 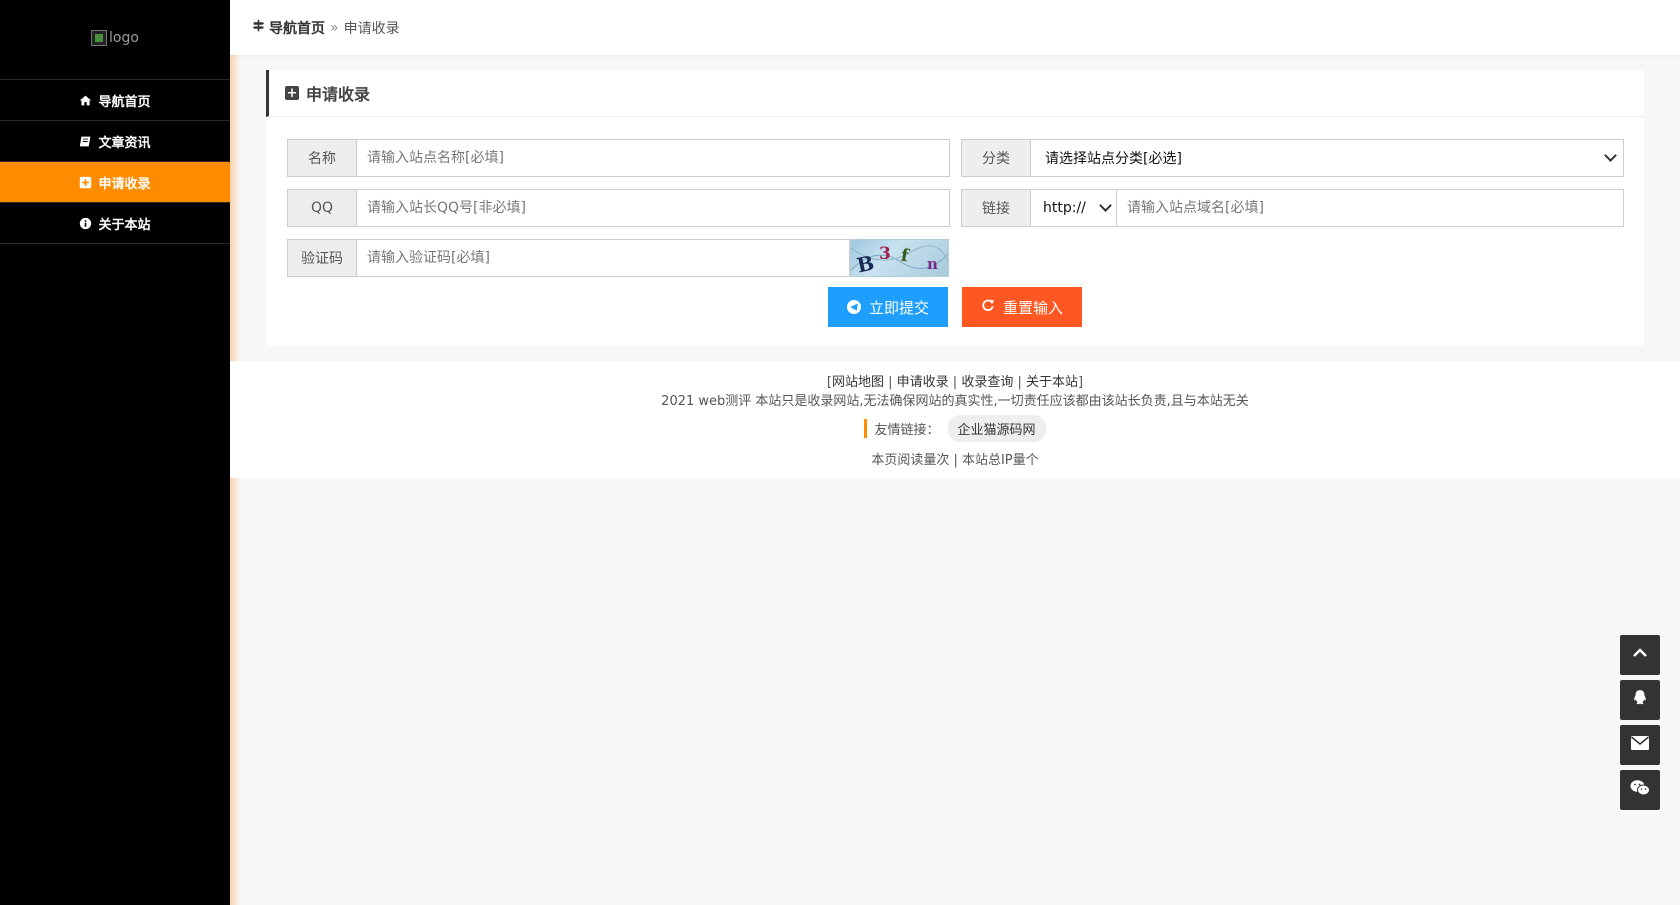 I want to click on envelope-icon, so click(x=1640, y=745).